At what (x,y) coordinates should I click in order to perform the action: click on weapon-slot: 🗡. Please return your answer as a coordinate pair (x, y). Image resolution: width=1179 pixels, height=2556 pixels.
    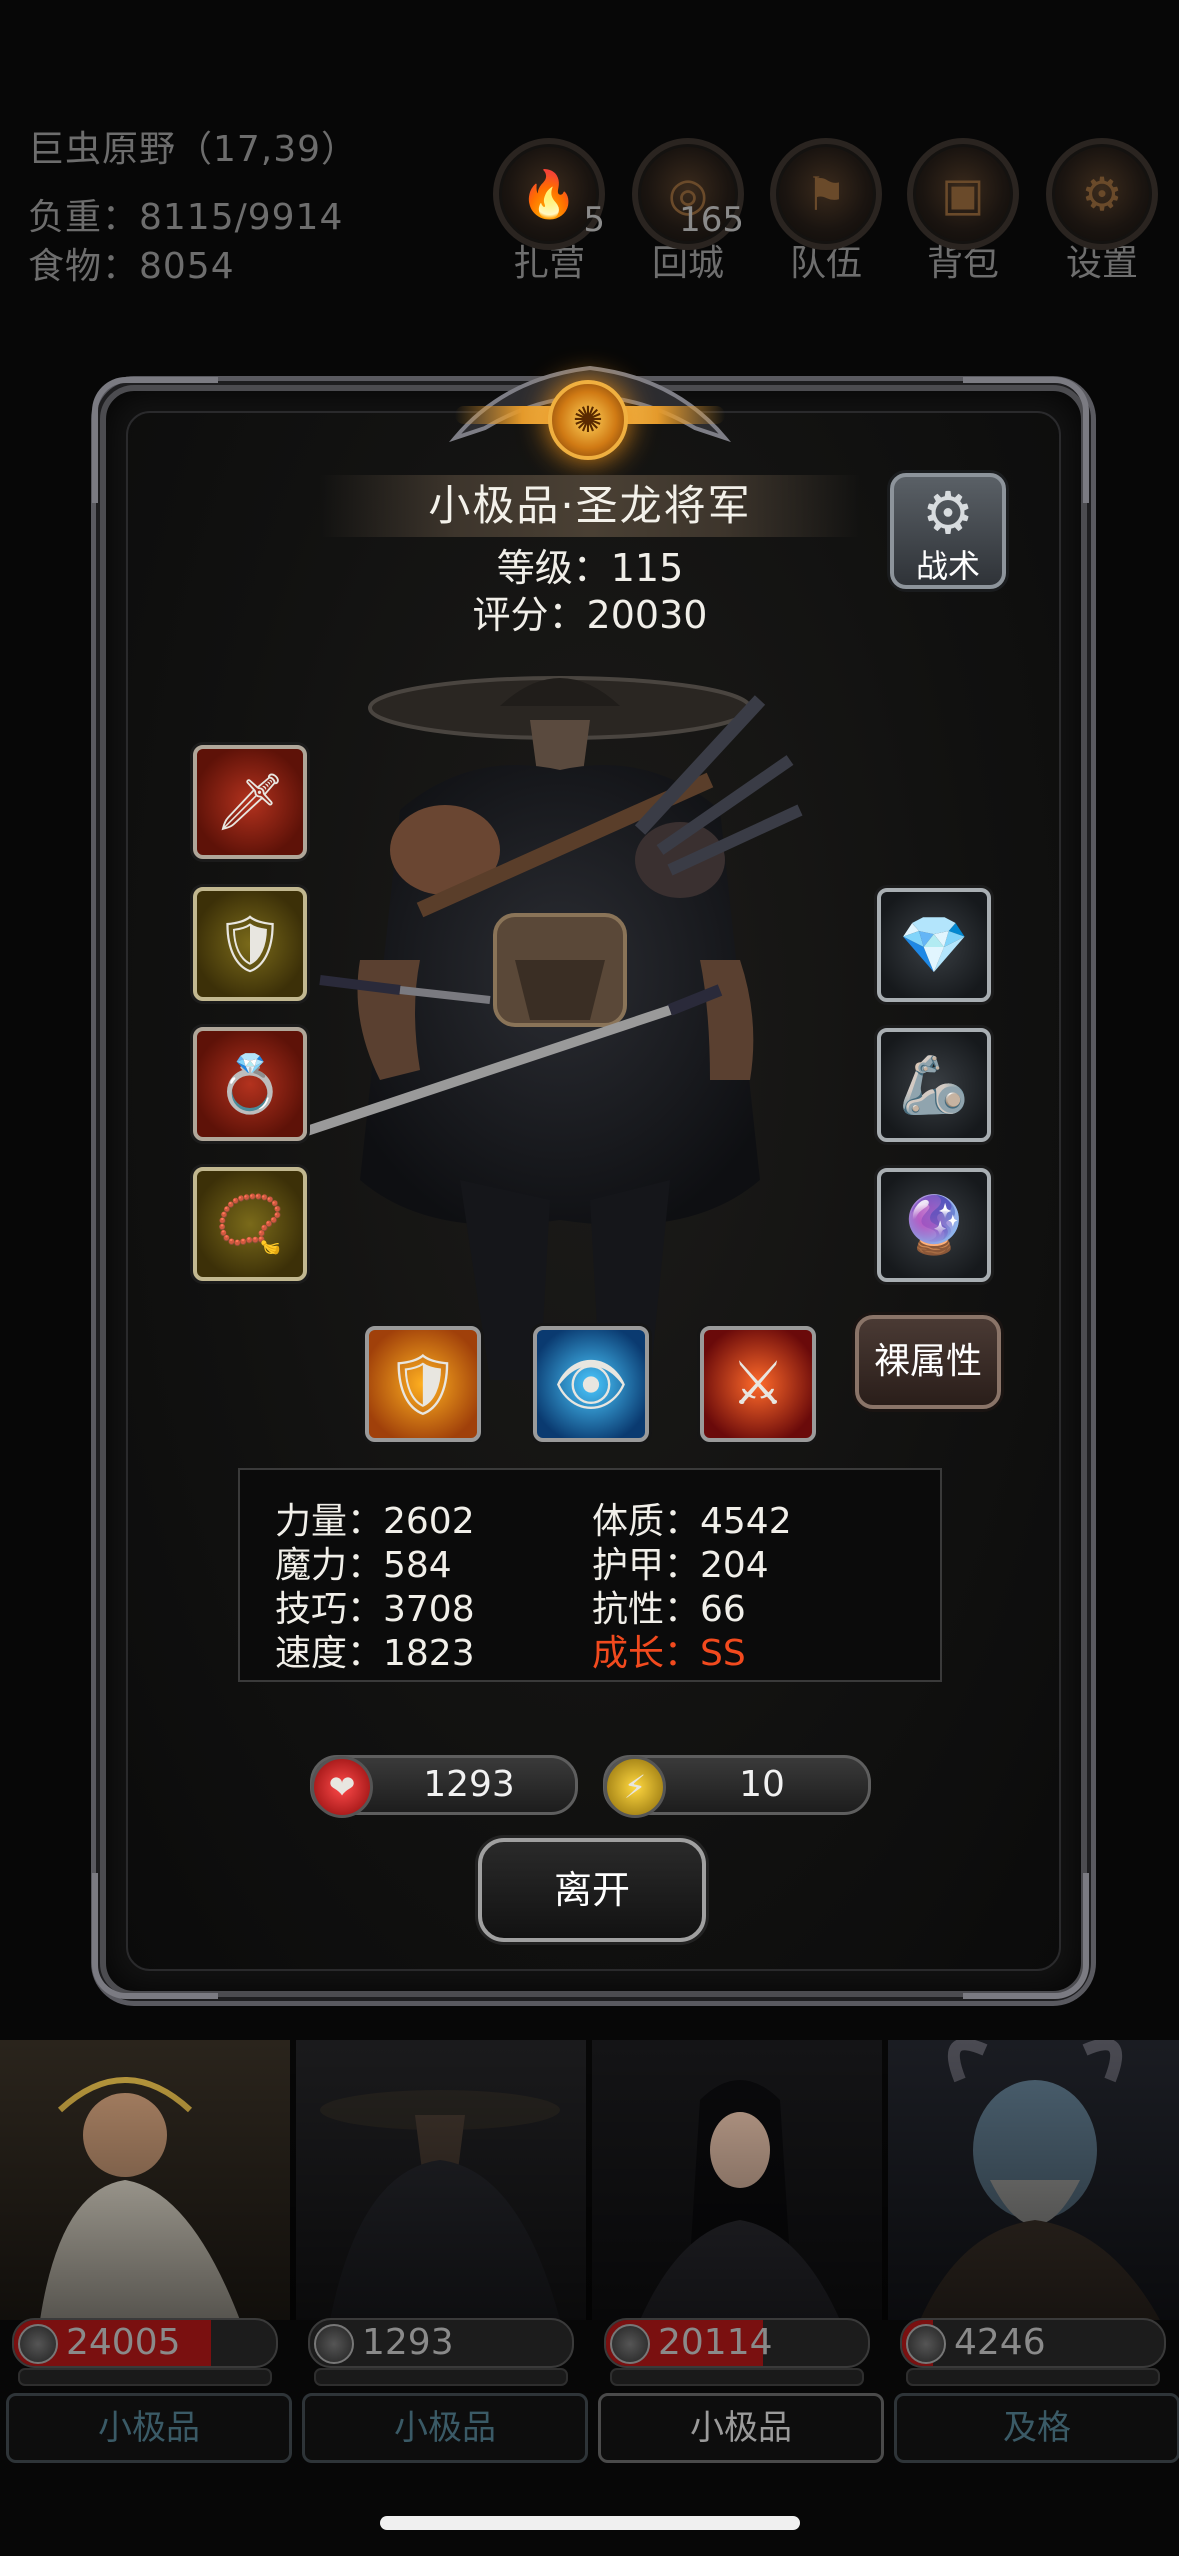
    Looking at the image, I should click on (250, 802).